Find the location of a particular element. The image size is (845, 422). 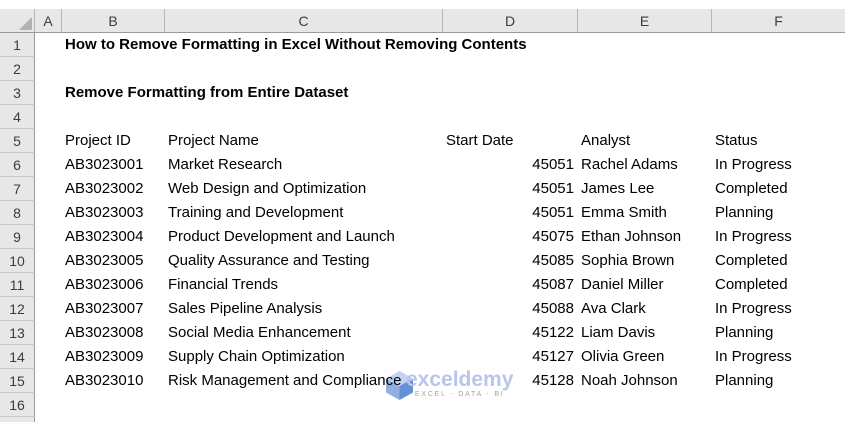

cell-start-date: 45122 is located at coordinates (510, 333).